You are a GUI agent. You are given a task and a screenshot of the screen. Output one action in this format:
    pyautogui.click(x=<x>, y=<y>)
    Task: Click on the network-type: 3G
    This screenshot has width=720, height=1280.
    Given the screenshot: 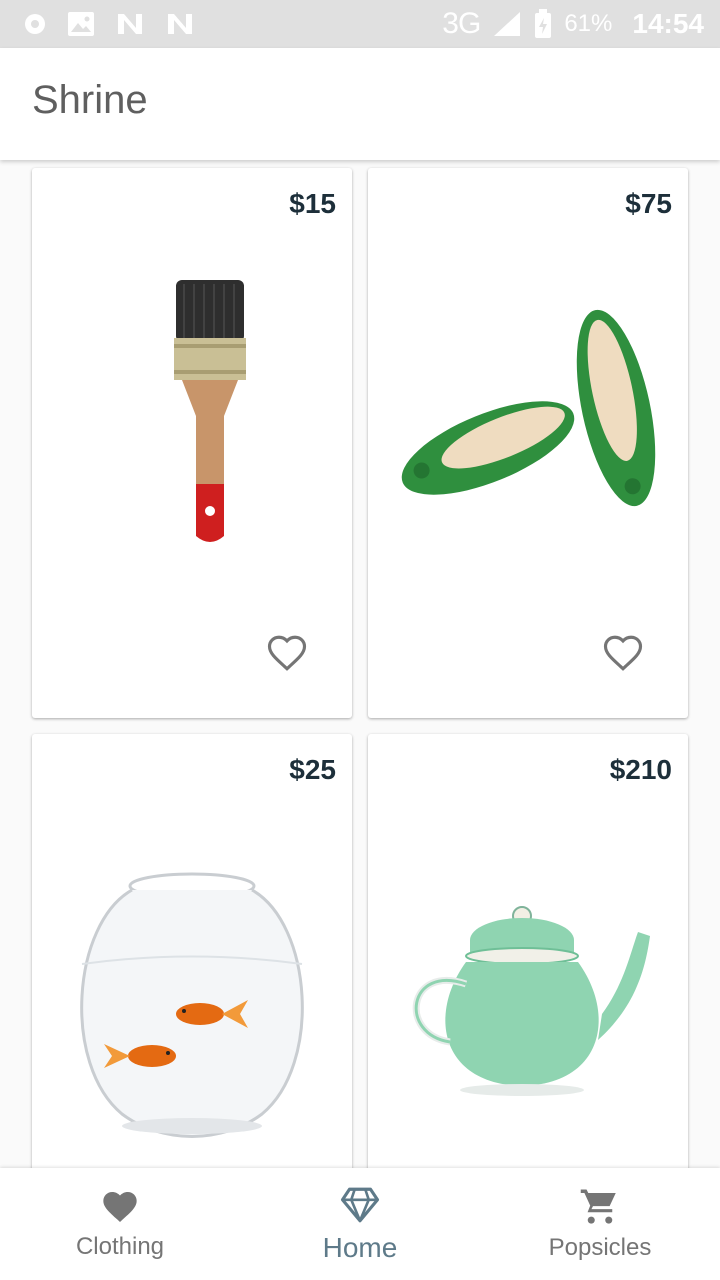 What is the action you would take?
    pyautogui.click(x=461, y=23)
    